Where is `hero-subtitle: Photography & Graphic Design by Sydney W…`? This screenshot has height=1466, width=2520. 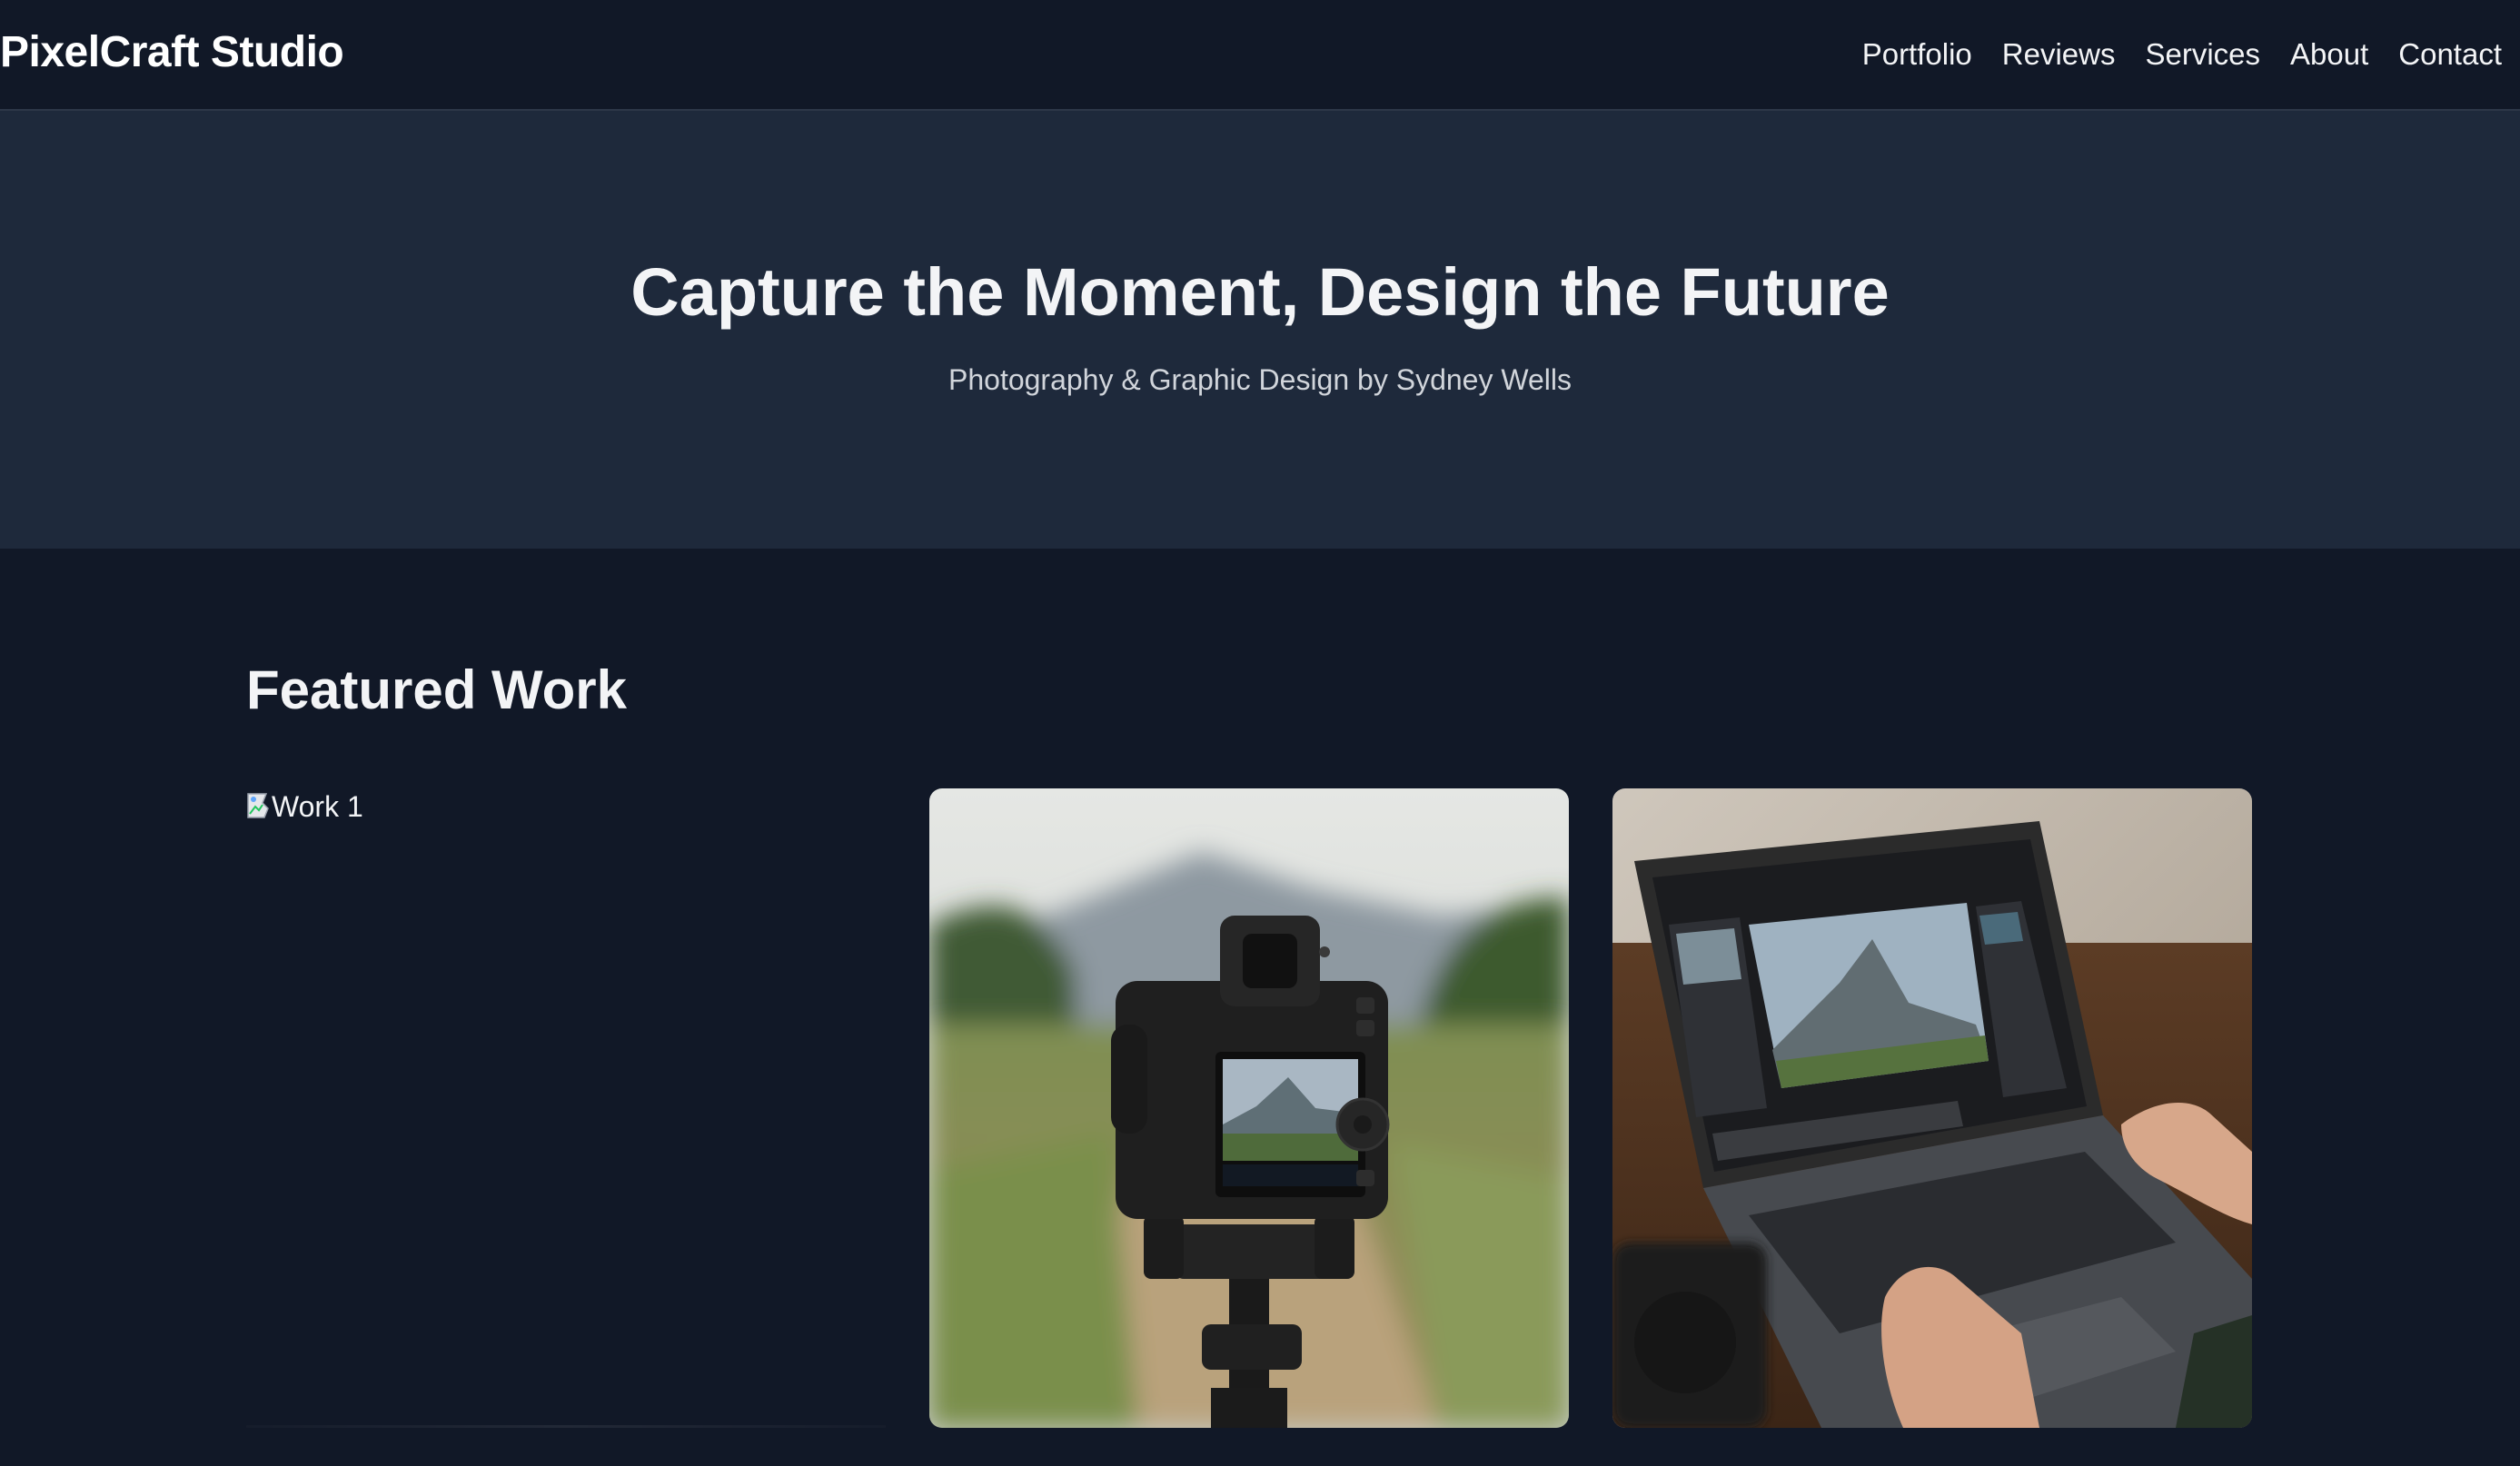
hero-subtitle: Photography & Graphic Design by Sydney W… is located at coordinates (1260, 379).